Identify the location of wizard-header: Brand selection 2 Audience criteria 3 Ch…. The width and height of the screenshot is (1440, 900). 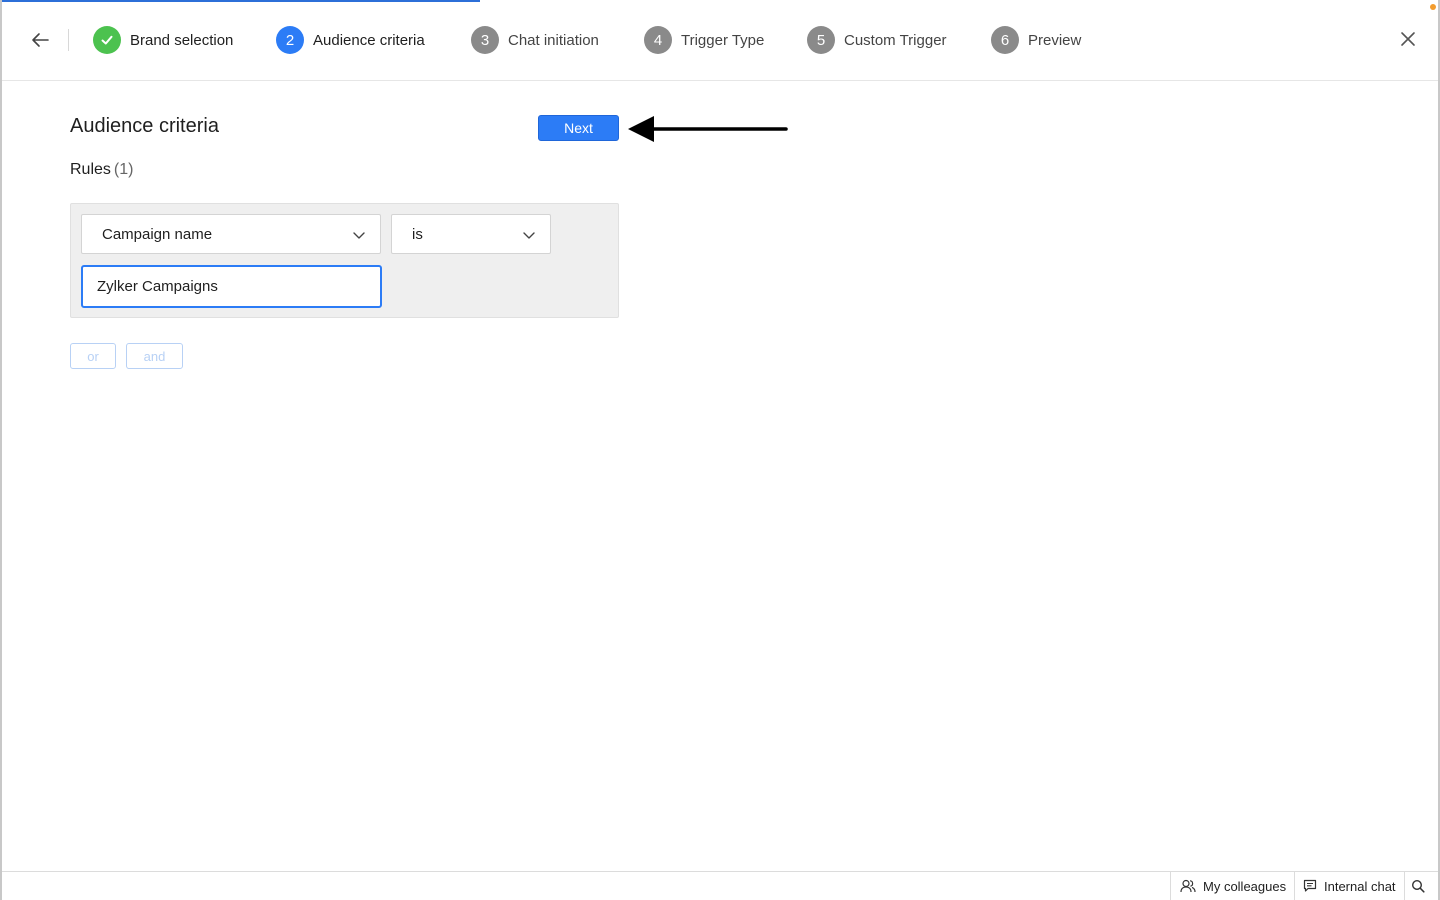
(720, 40).